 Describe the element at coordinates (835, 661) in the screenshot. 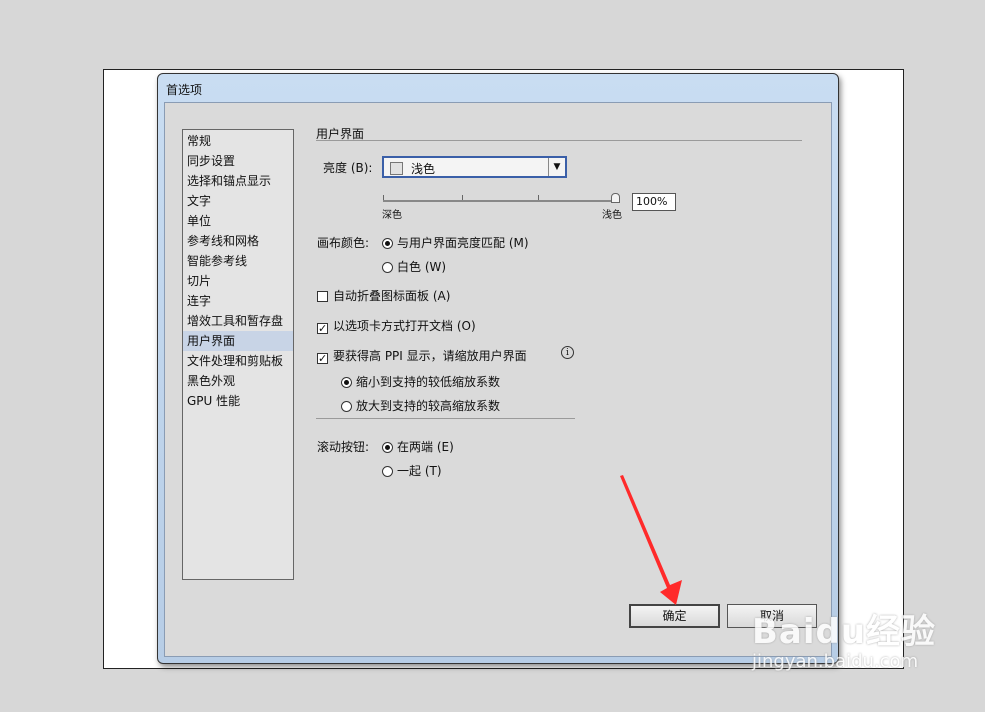

I see `watermark-url: jingyan.baidu.com` at that location.